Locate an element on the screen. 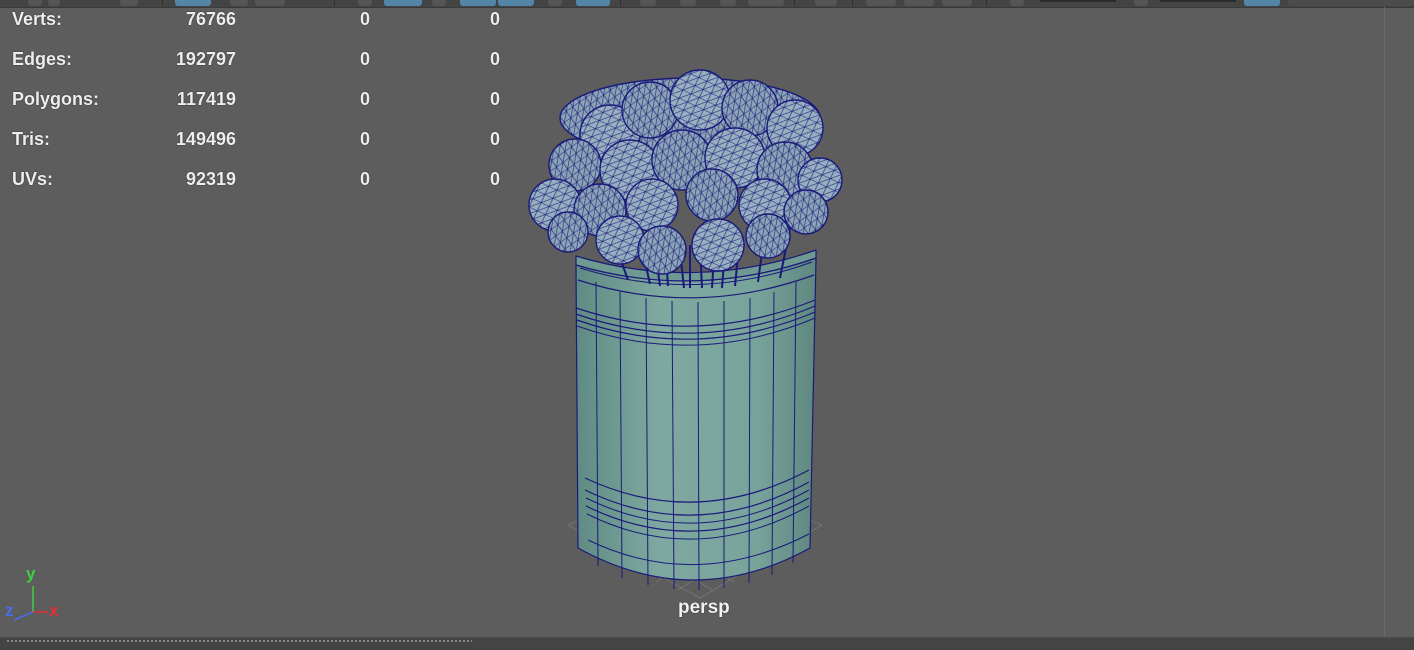 Image resolution: width=1414 pixels, height=650 pixels. bucket is located at coordinates (696, 420).